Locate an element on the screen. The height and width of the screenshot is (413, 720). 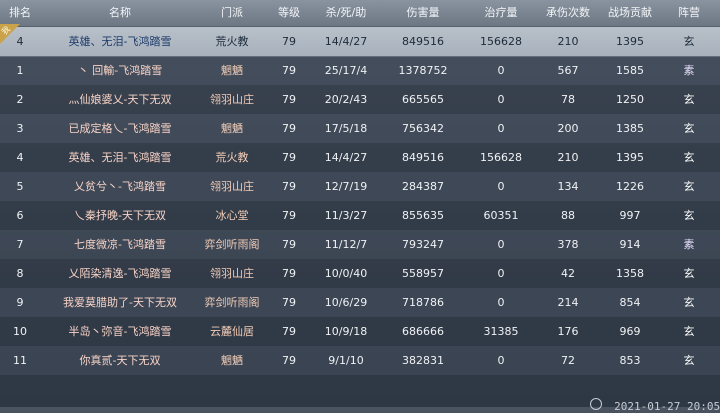
header-damage: 伤害量 is located at coordinates (423, 13).